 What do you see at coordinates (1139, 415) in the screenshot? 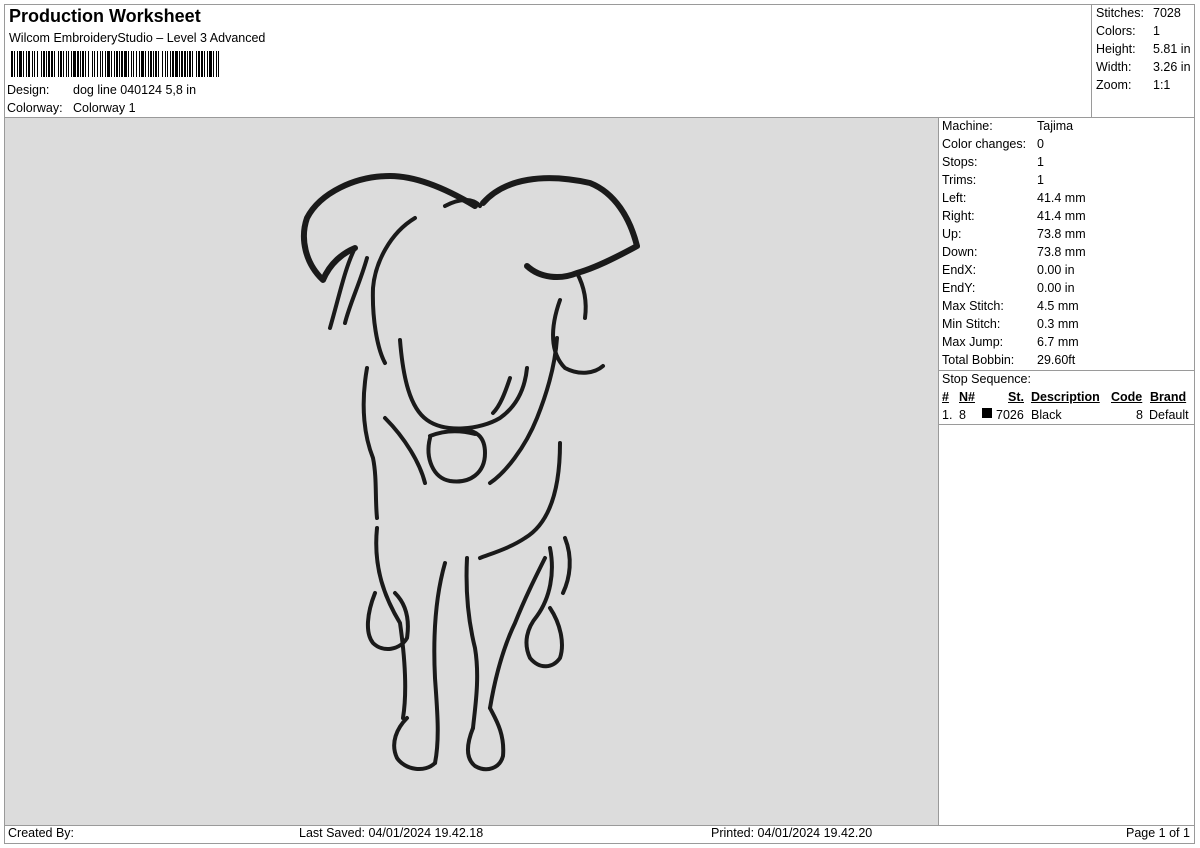
I see `color-code: 8` at bounding box center [1139, 415].